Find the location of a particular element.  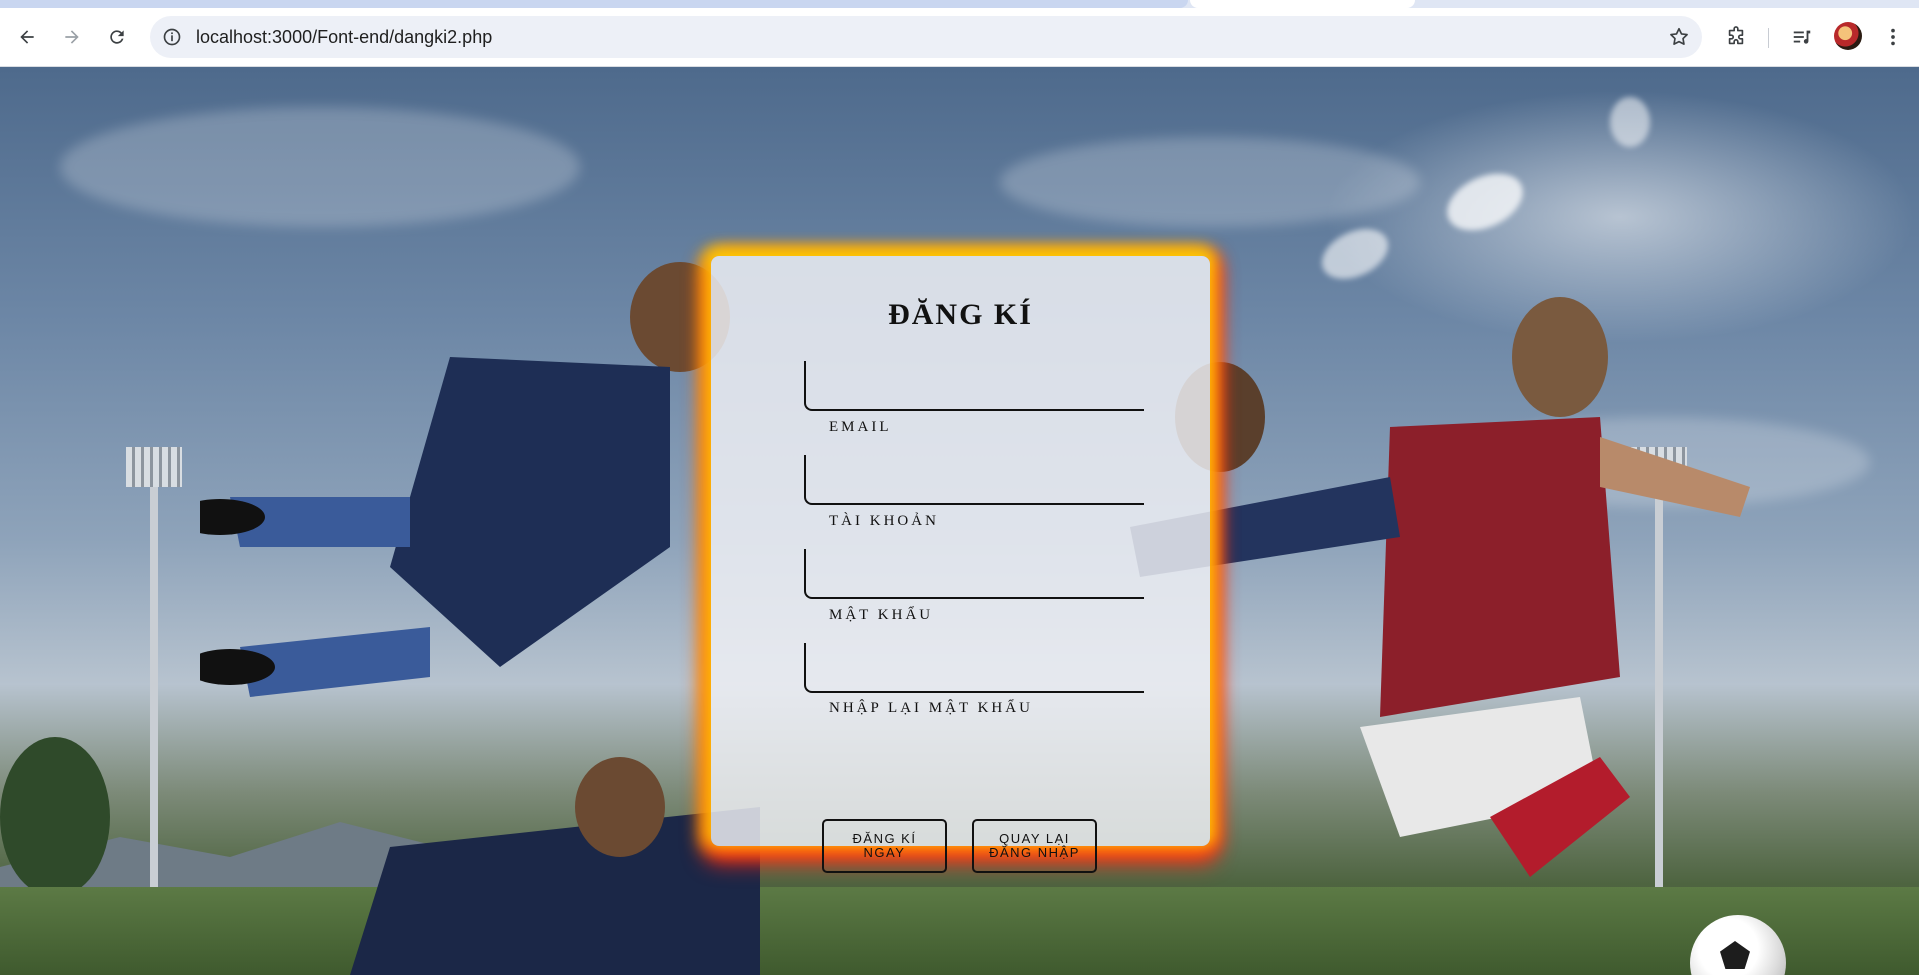

back-to-login-button: QUAY LẠI ĐĂNG NHẬP is located at coordinates (1034, 846).